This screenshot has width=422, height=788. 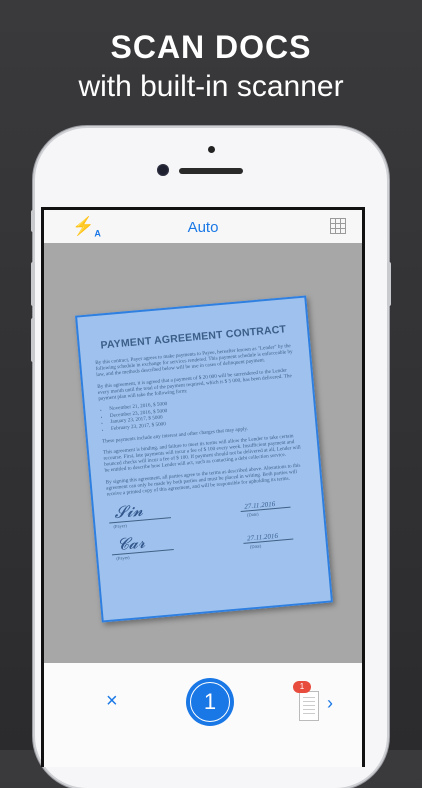 What do you see at coordinates (112, 701) in the screenshot?
I see `close-button: ×` at bounding box center [112, 701].